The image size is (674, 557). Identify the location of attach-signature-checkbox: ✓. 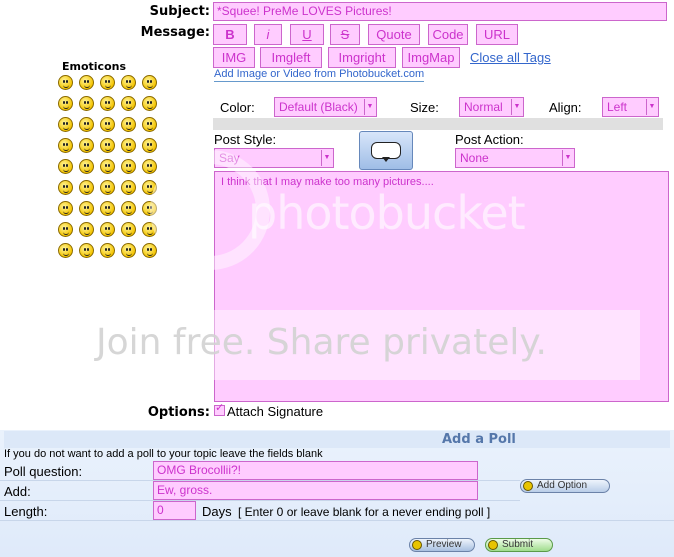
(219, 408).